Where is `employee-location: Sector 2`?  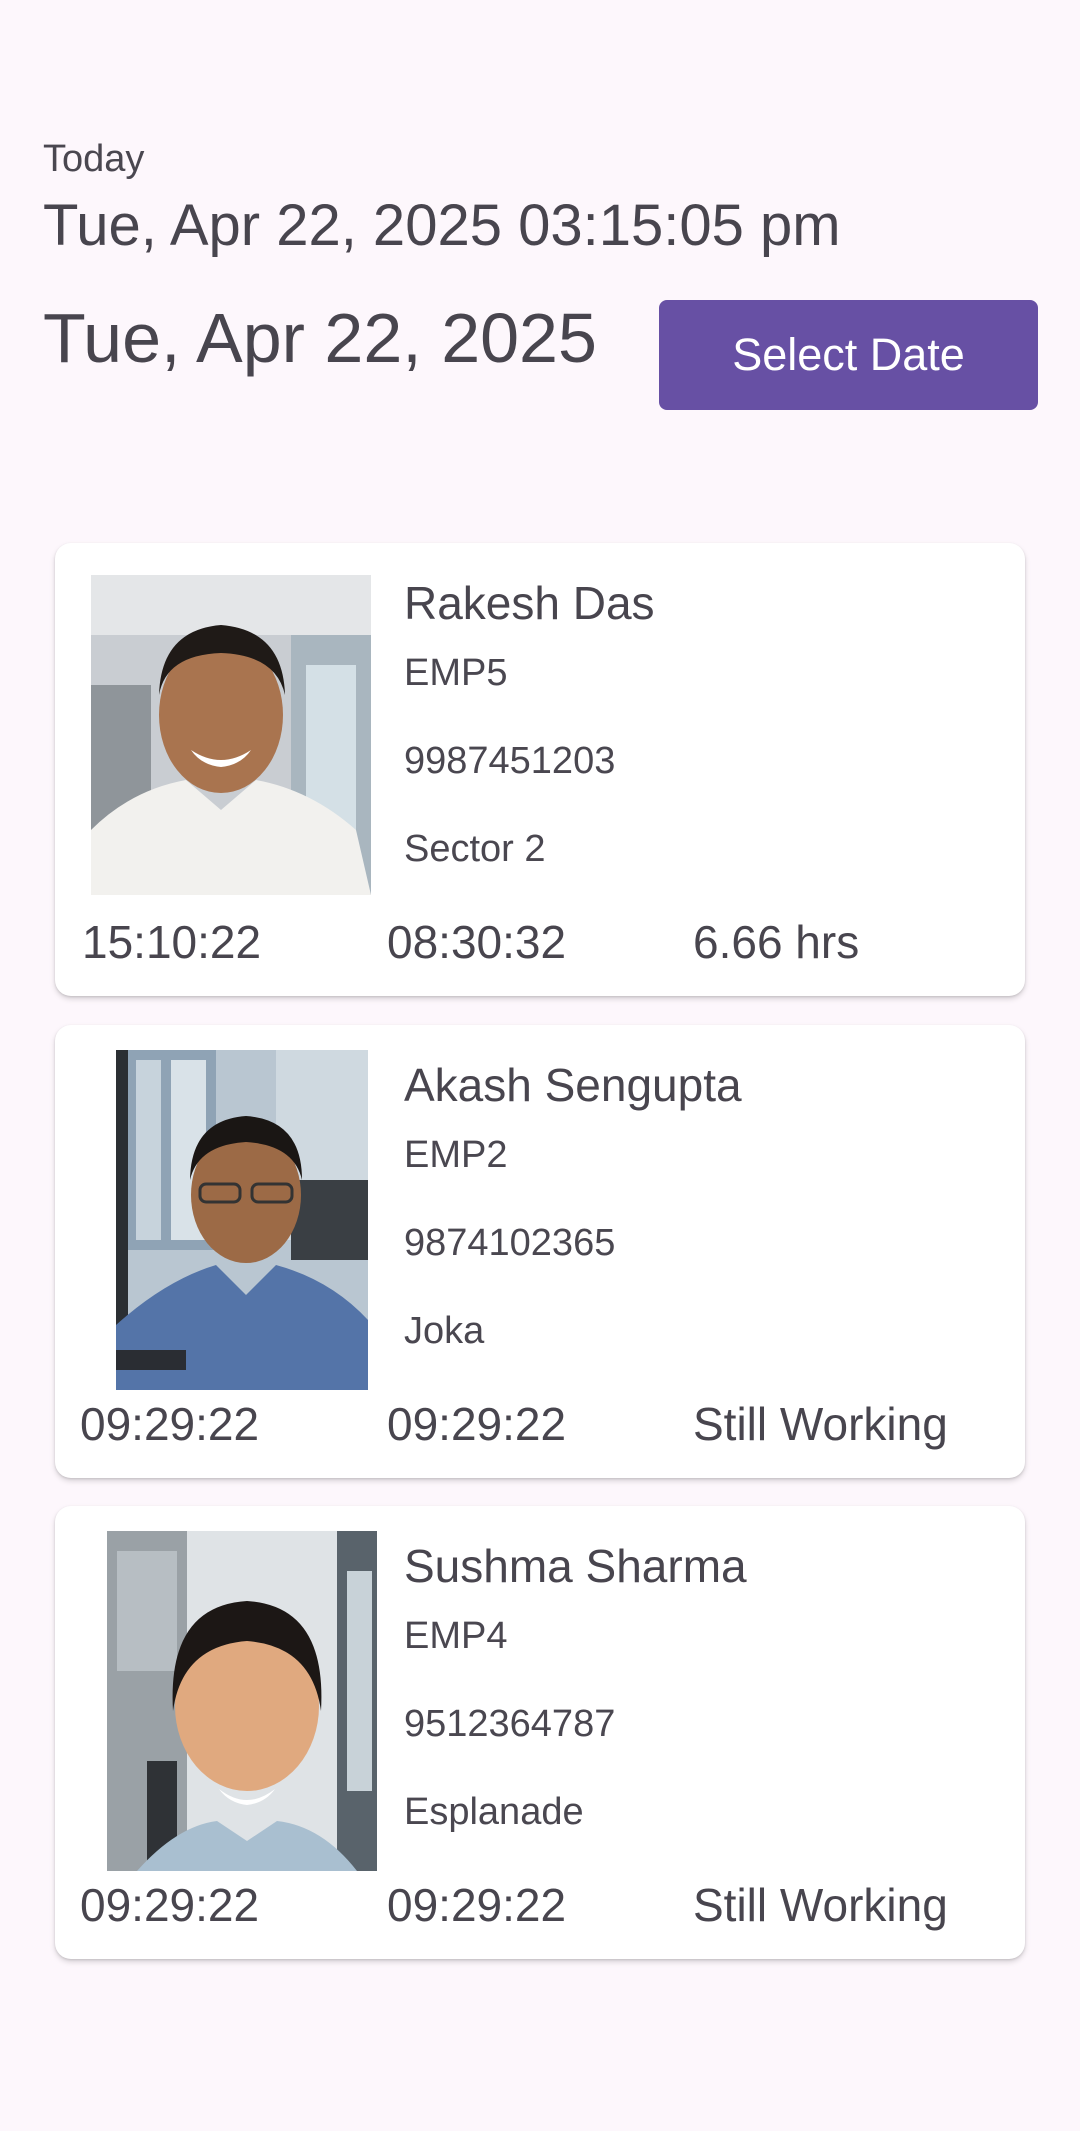
employee-location: Sector 2 is located at coordinates (475, 849).